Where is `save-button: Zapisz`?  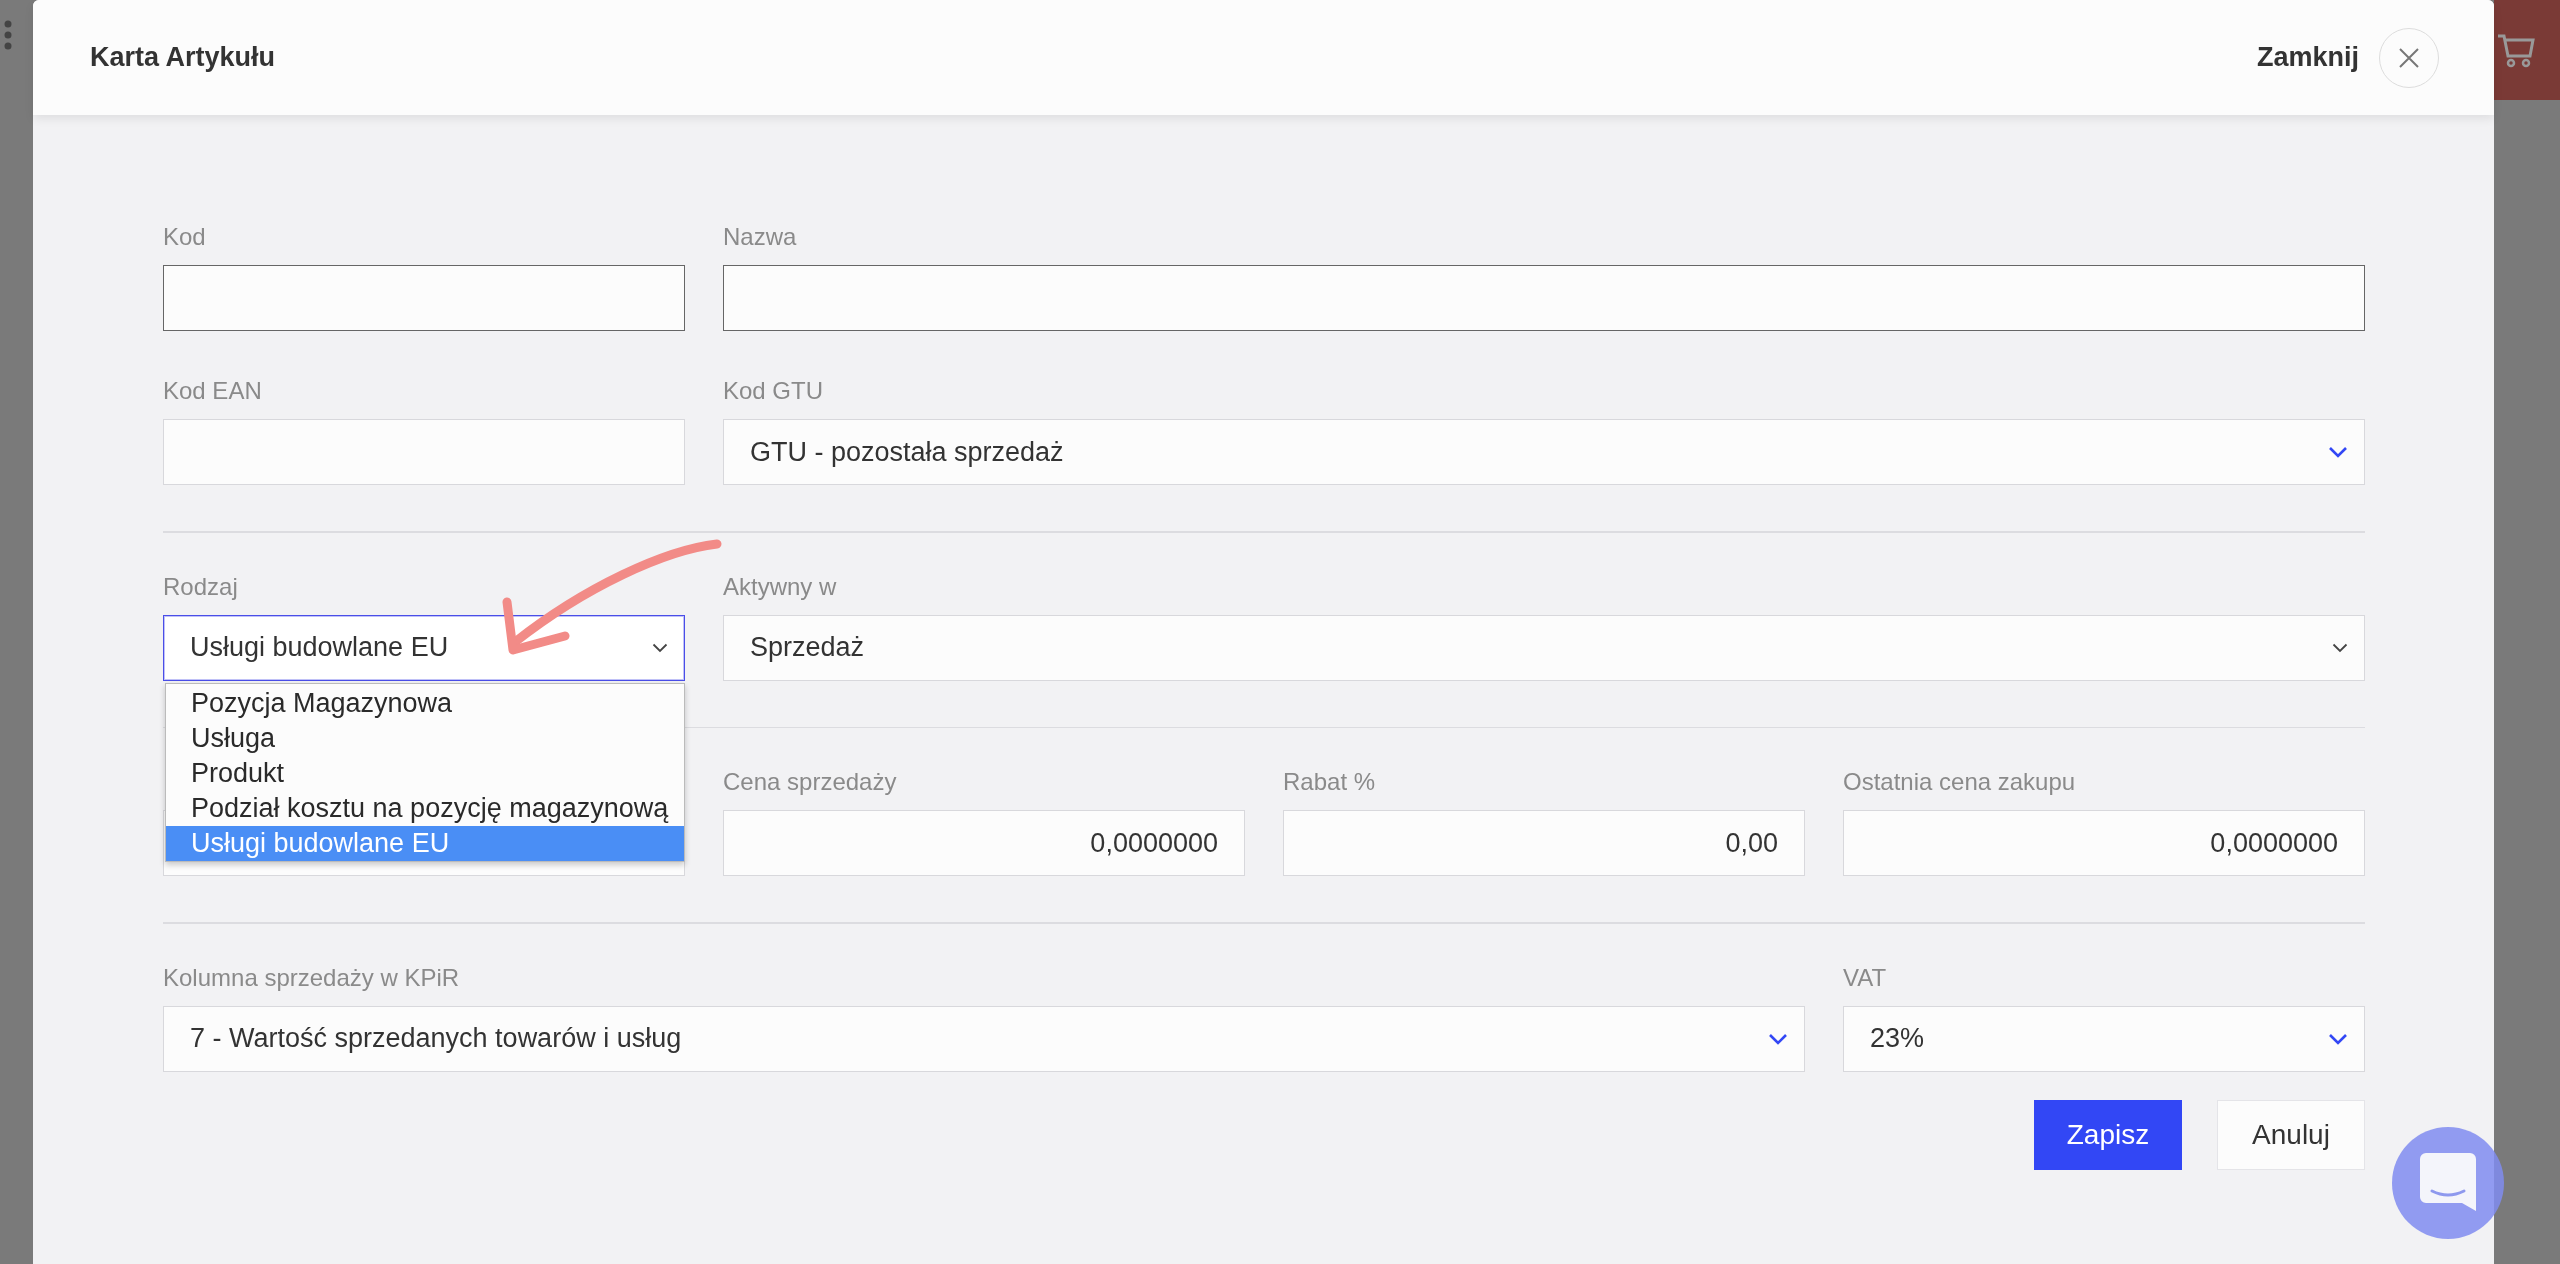
save-button: Zapisz is located at coordinates (2108, 1134).